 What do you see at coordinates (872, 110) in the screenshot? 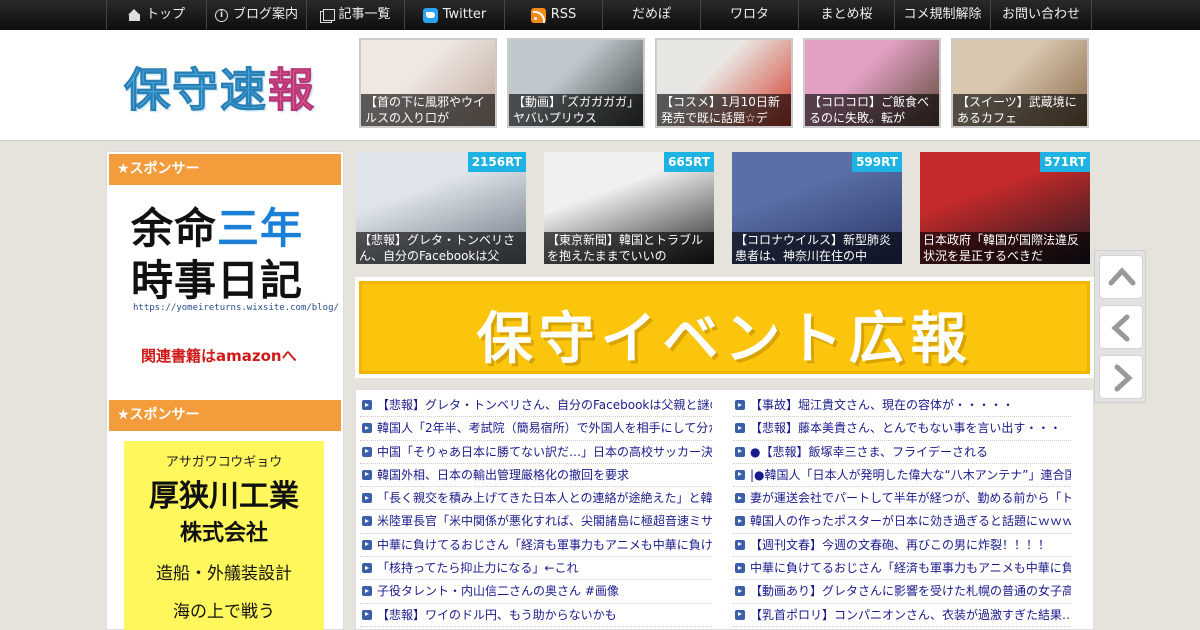
I see `thumb-caption: 【コロコロ】ご飯食べるのに失敗。転が` at bounding box center [872, 110].